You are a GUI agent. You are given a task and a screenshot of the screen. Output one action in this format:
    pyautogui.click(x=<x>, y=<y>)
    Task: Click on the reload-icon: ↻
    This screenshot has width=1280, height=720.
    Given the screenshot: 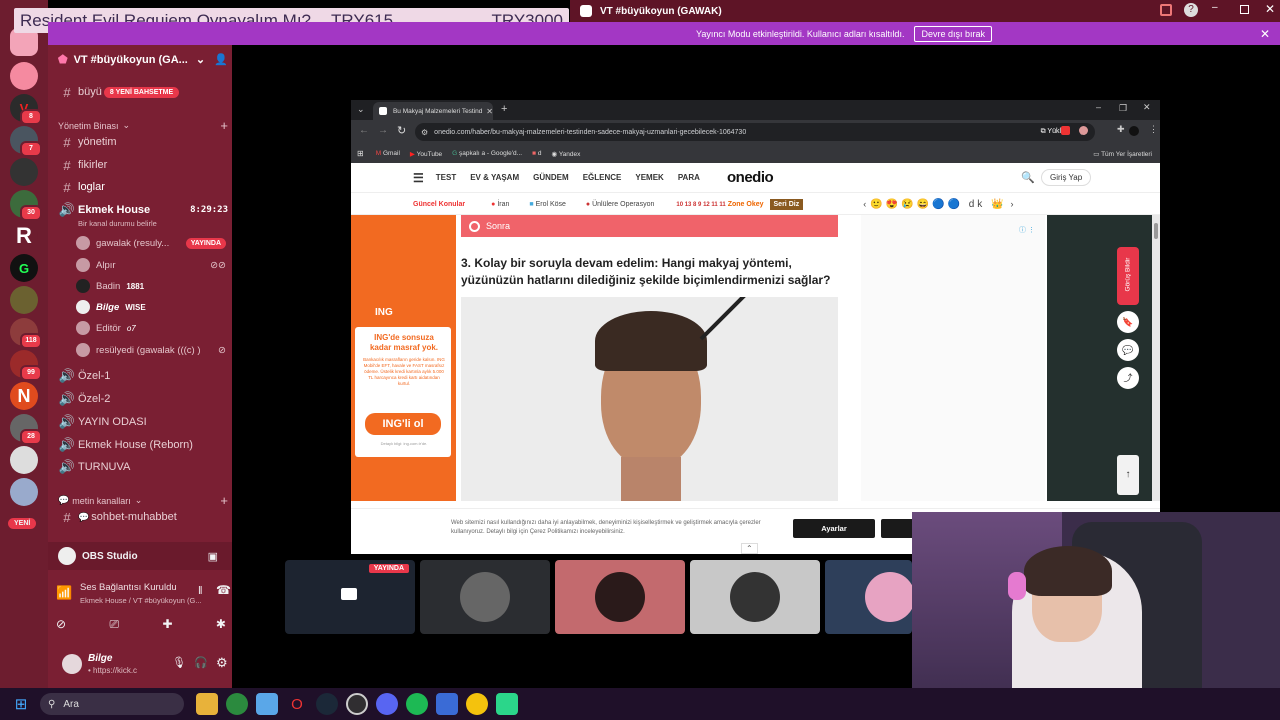 What is the action you would take?
    pyautogui.click(x=401, y=130)
    